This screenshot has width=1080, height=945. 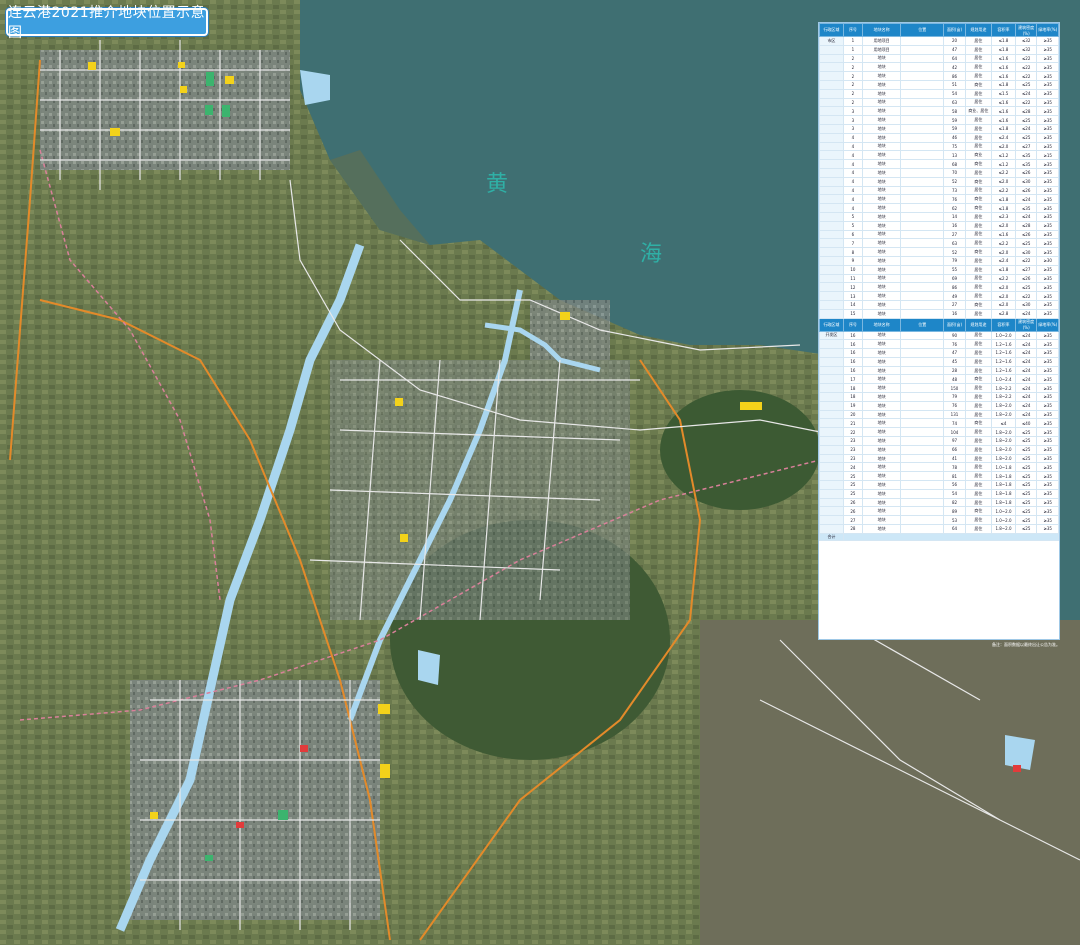 I want to click on table-cell: 46, so click(x=954, y=137).